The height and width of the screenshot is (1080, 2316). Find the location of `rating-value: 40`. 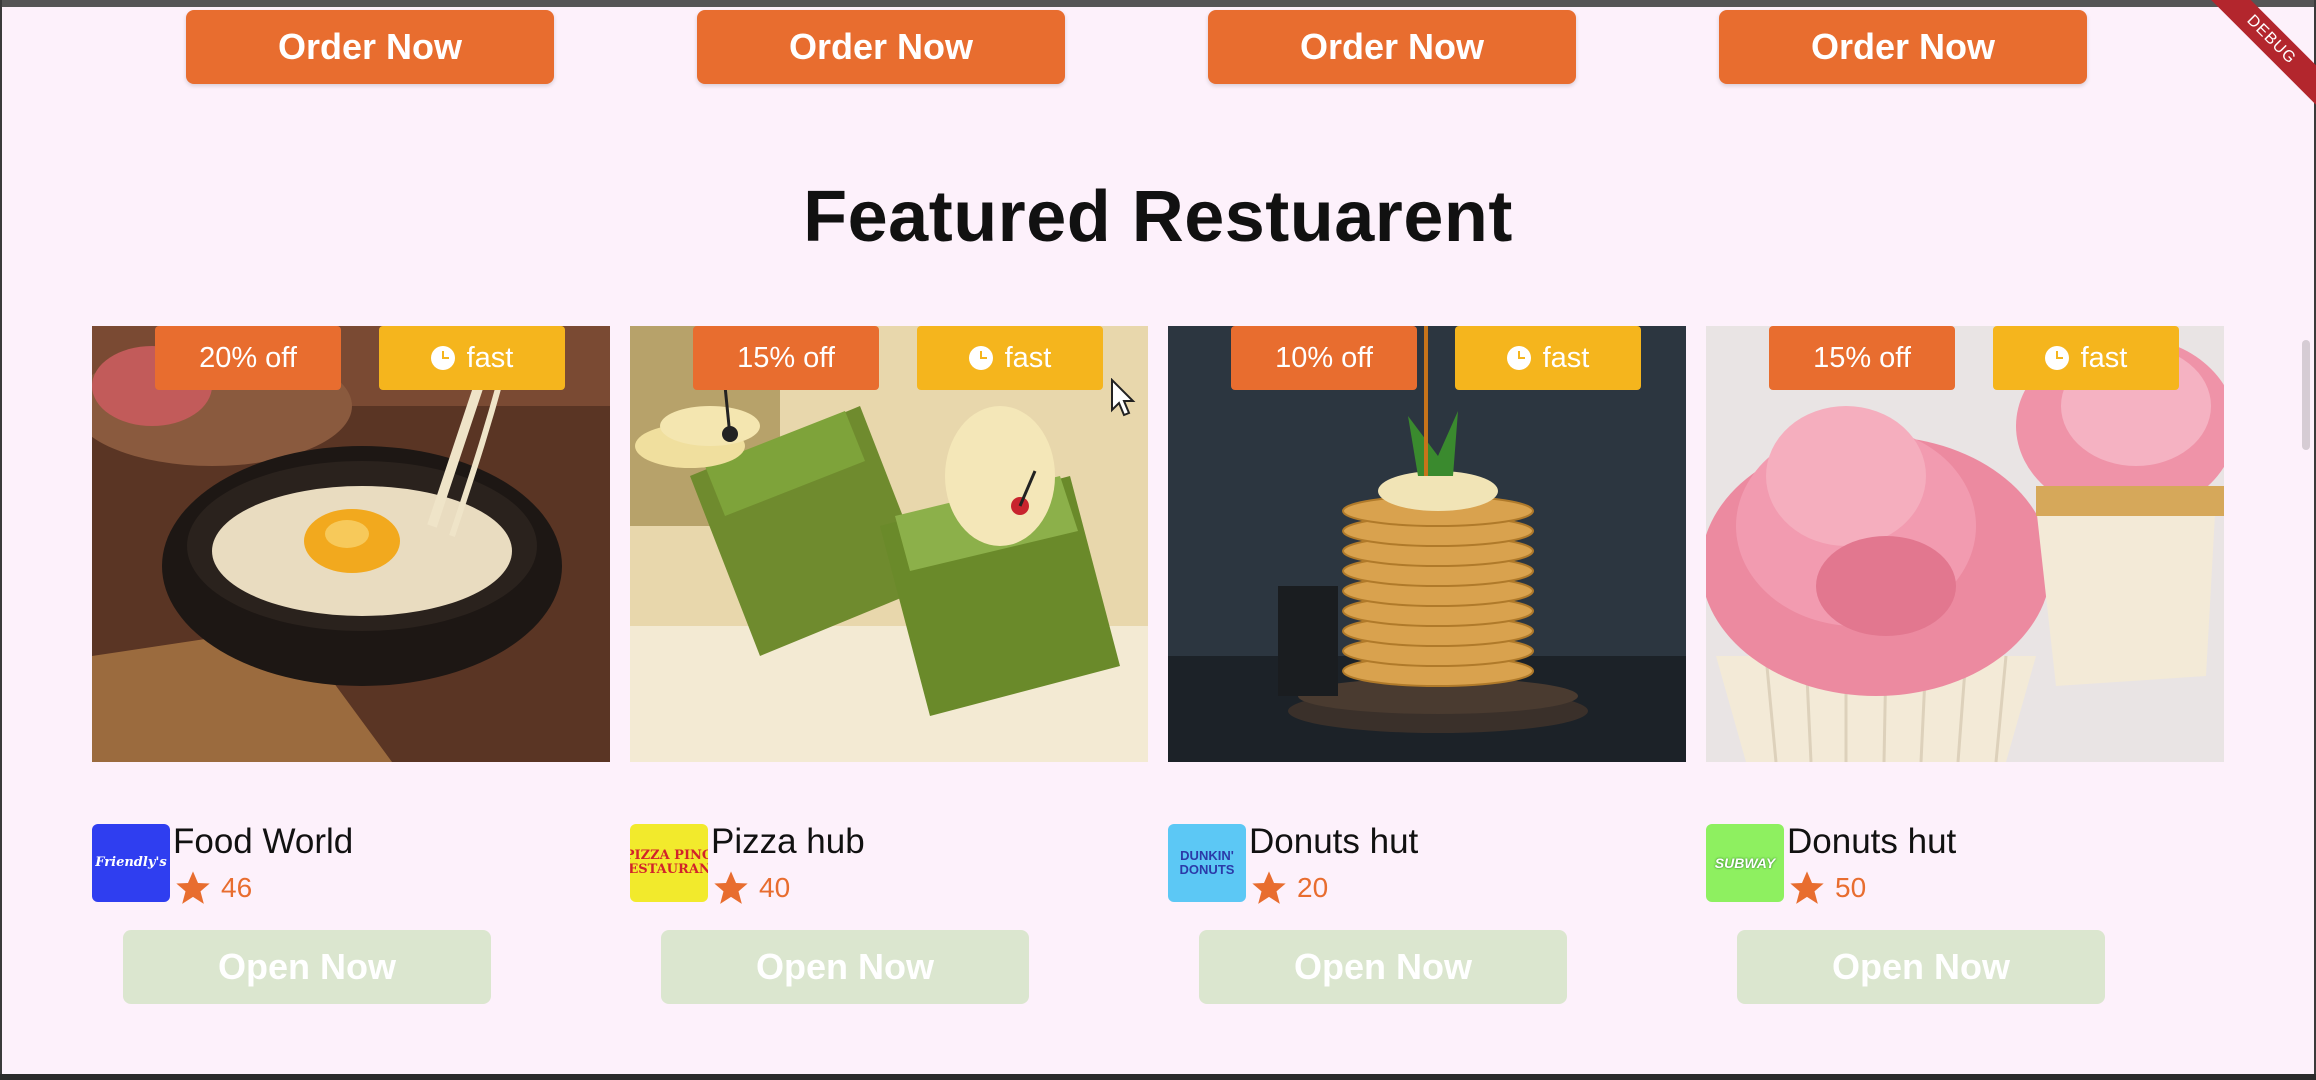

rating-value: 40 is located at coordinates (775, 887).